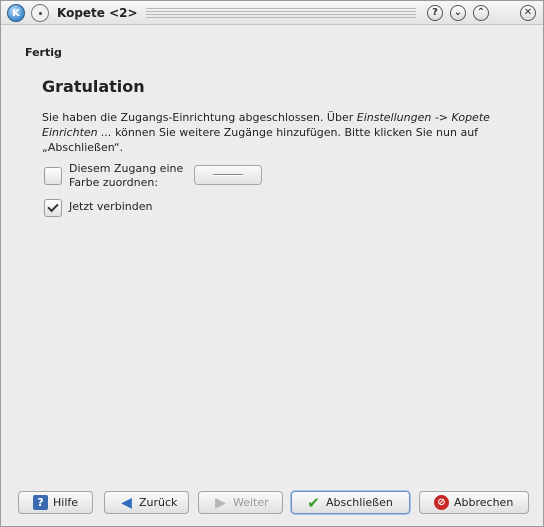  Describe the element at coordinates (359, 502) in the screenshot. I see `finish-button-label: Abschließen` at that location.